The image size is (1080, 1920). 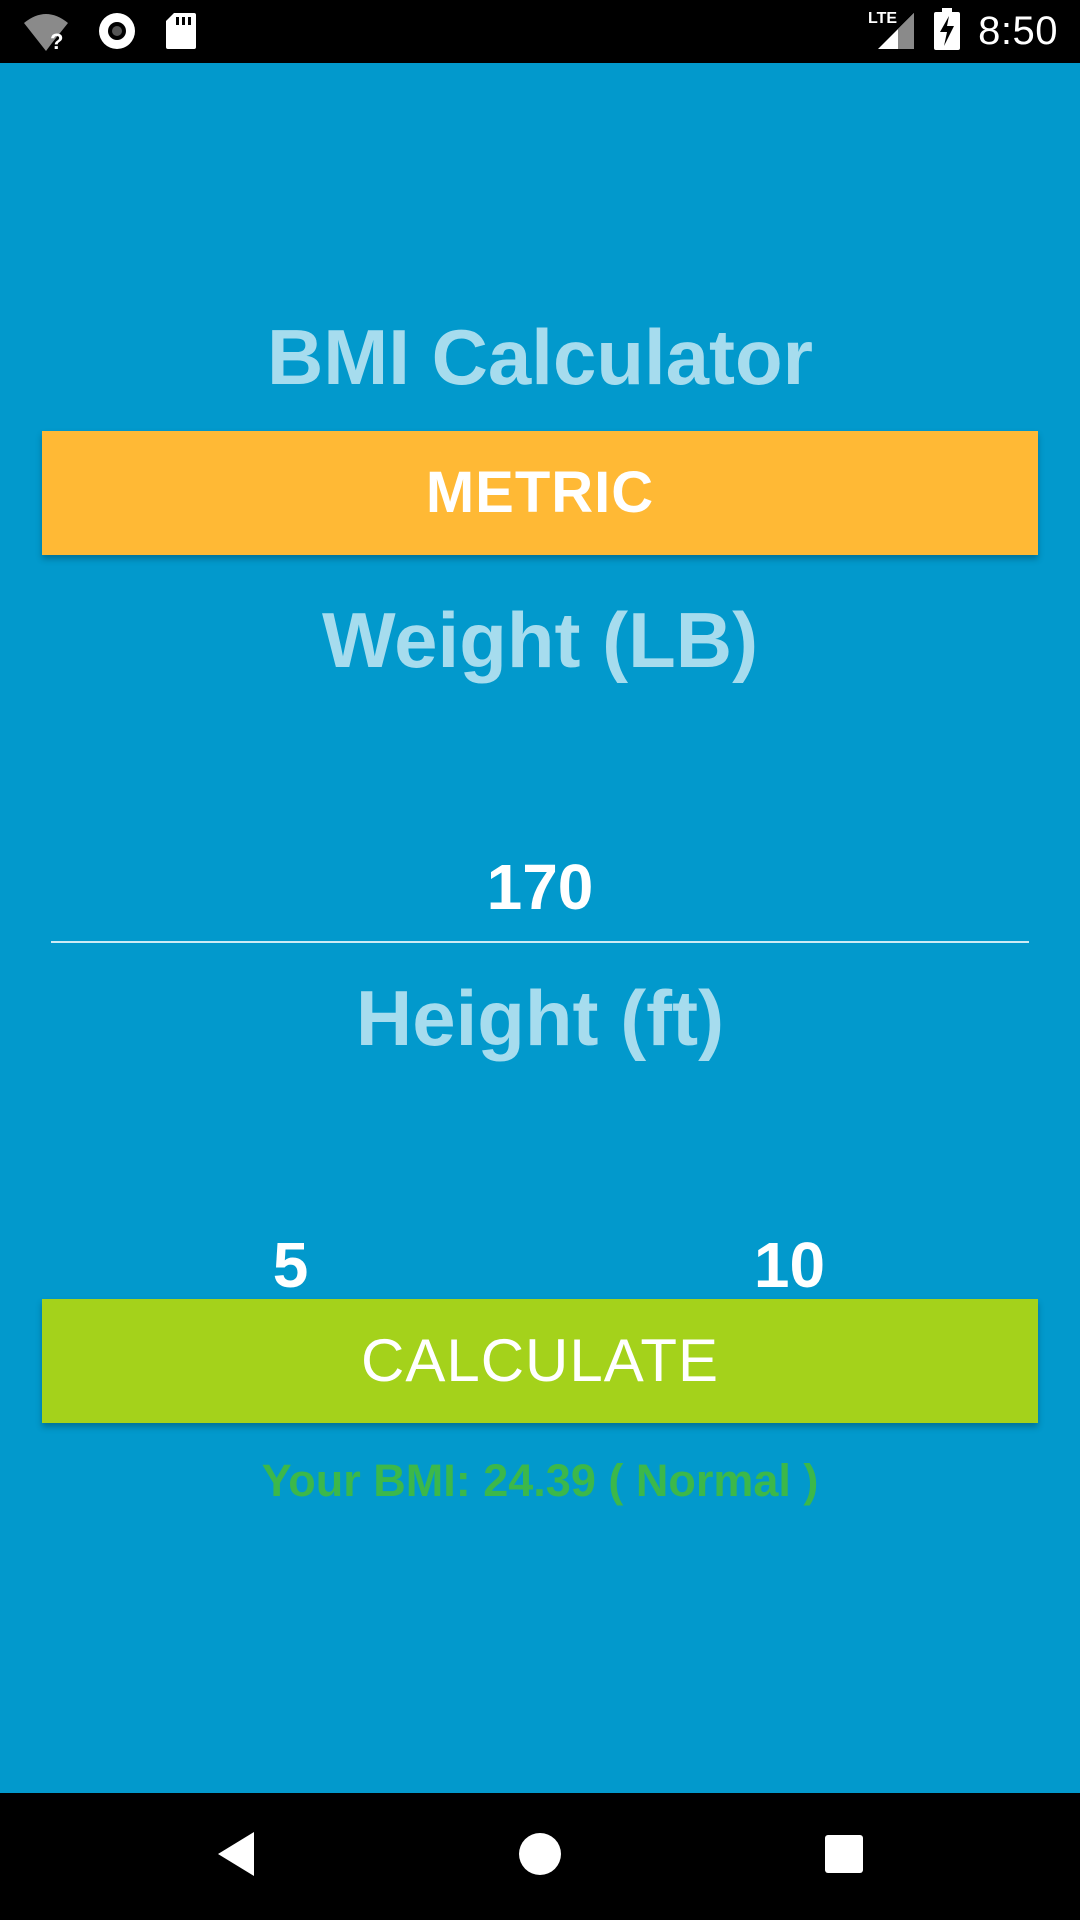 I want to click on battery-charging-icon, so click(x=947, y=31).